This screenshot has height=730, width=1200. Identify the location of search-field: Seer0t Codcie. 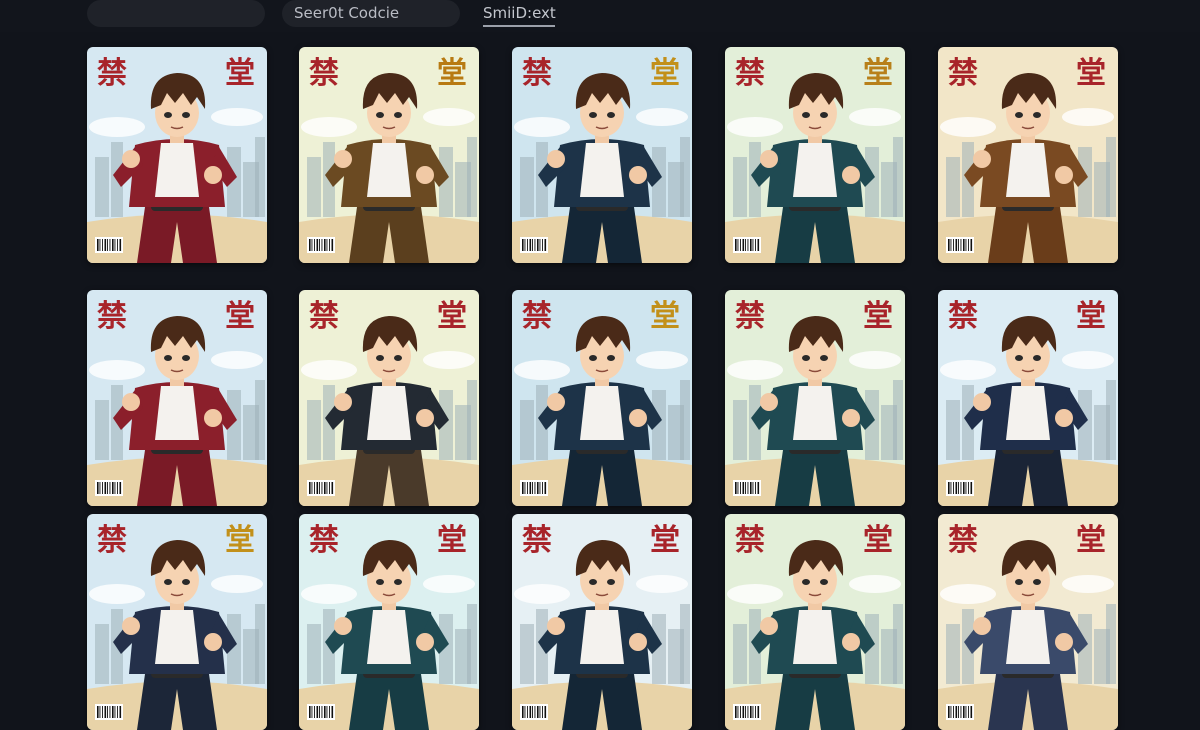
(371, 13).